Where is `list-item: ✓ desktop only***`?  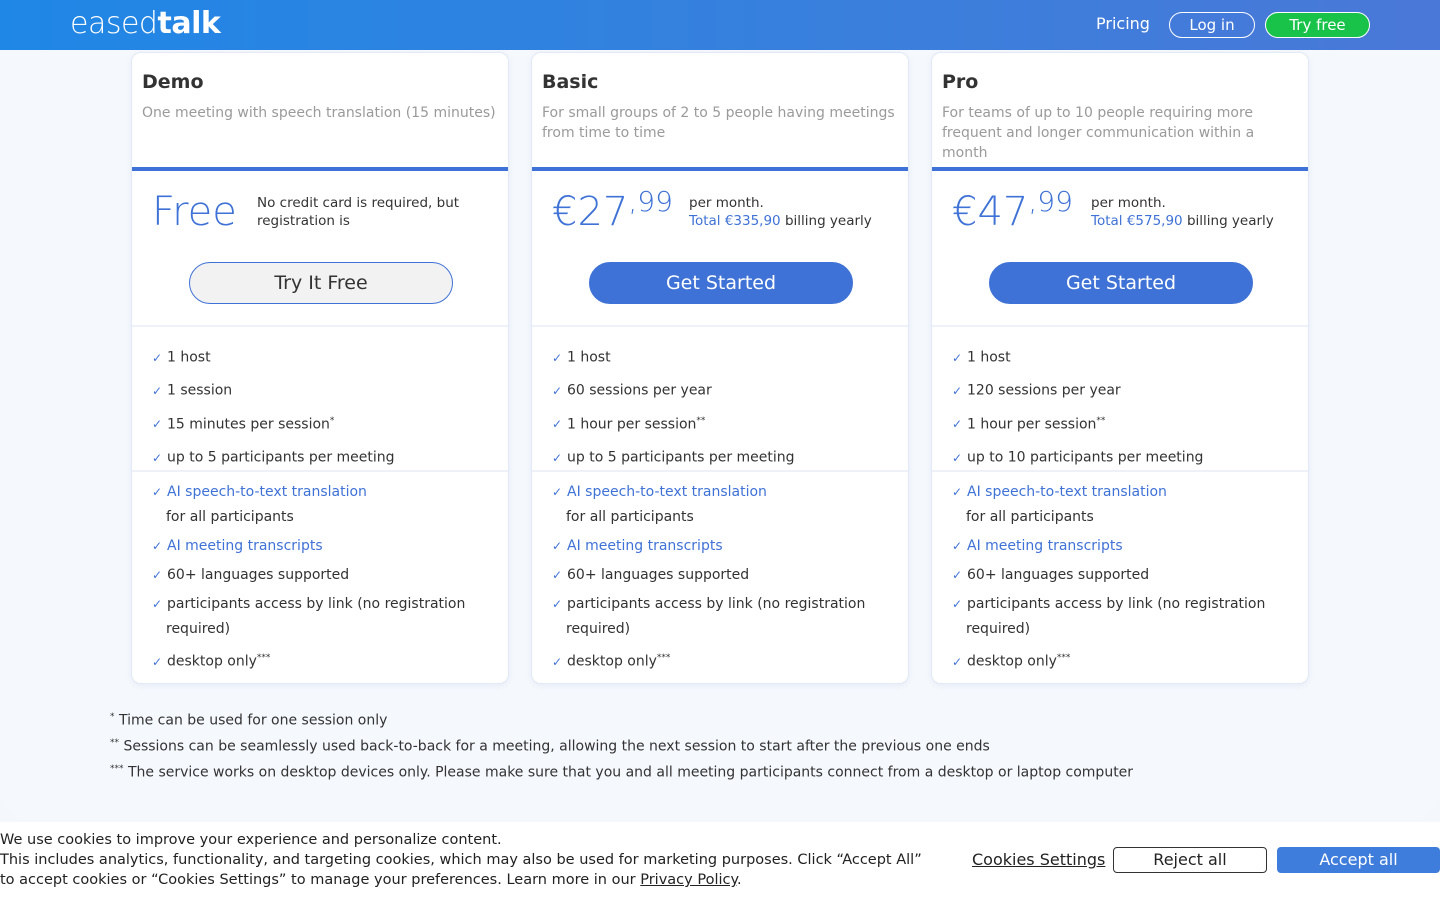 list-item: ✓ desktop only*** is located at coordinates (1127, 660).